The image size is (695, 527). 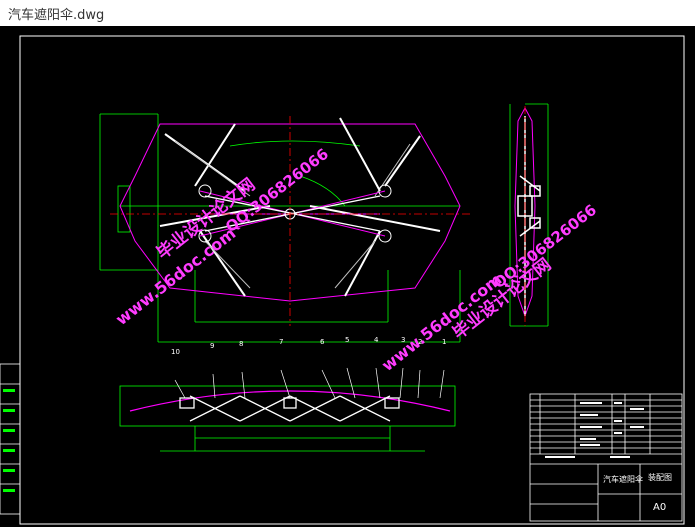 What do you see at coordinates (9, 440) in the screenshot?
I see `left-strip-labels` at bounding box center [9, 440].